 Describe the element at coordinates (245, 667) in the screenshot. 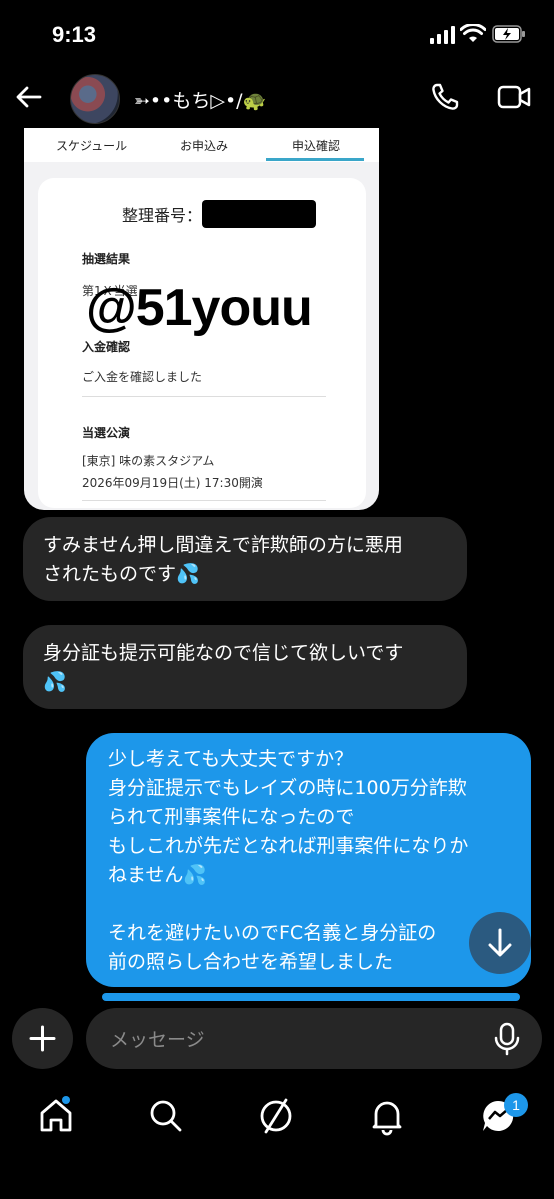

I see `message-bubble-incoming: 身分証も提示可能なので信じて欲しいです 💦` at that location.